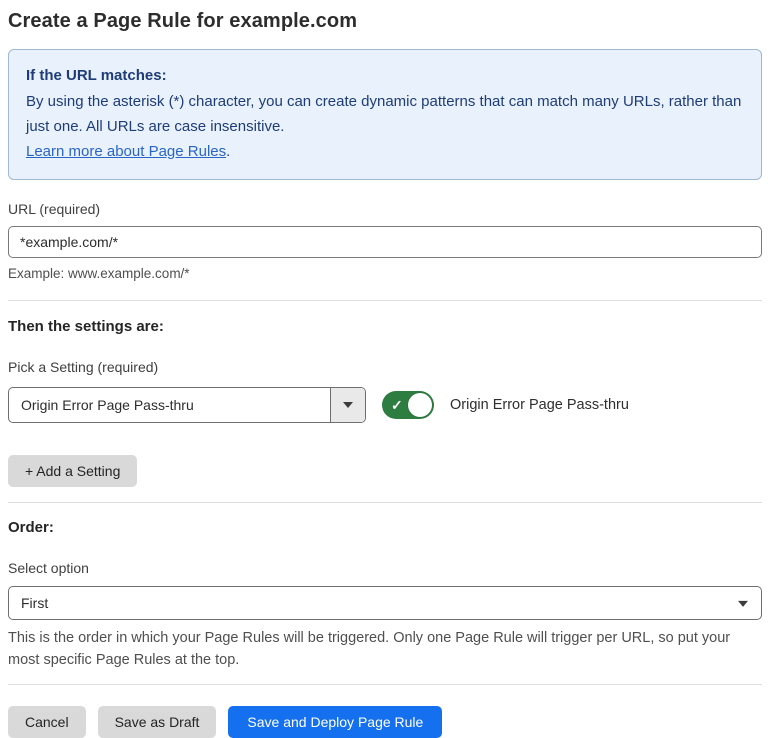 The image size is (770, 738). Describe the element at coordinates (107, 405) in the screenshot. I see `setting-picker-value: Origin Error Page Pass-thru` at that location.